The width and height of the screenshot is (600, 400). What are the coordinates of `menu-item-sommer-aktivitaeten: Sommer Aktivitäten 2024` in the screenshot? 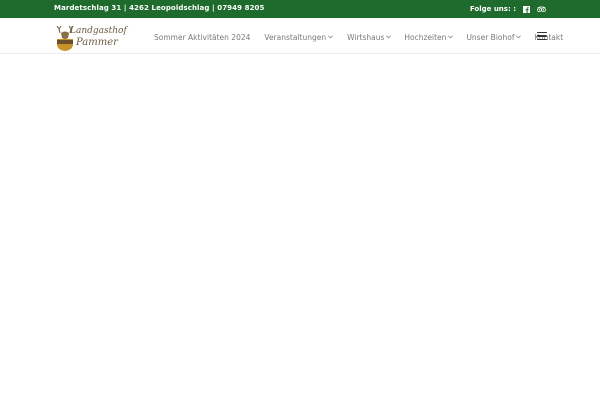 It's located at (202, 37).